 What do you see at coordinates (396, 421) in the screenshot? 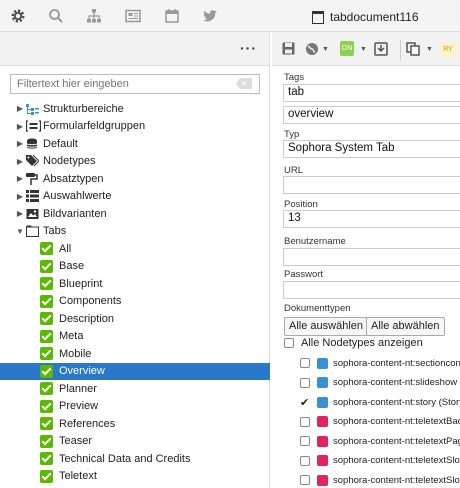
I see `nodetype-label: sophora-content-nt:teletextBackgr` at bounding box center [396, 421].